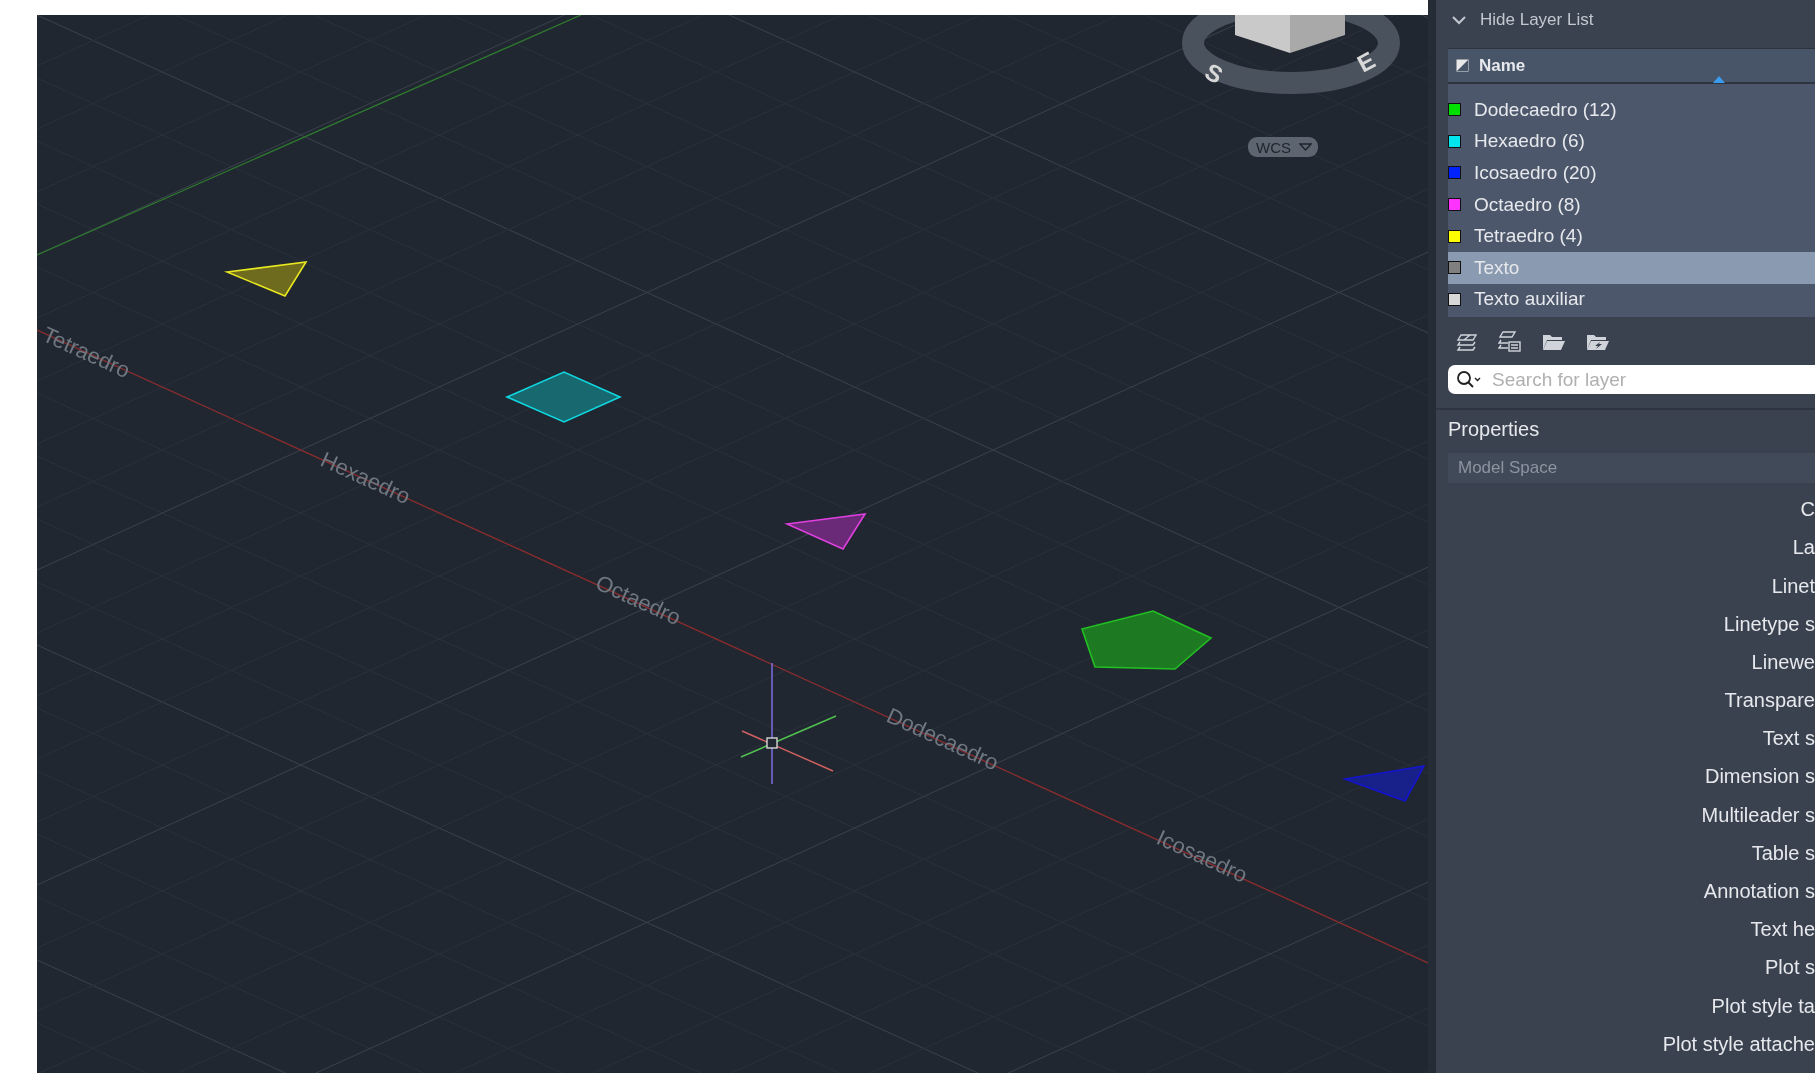 Image resolution: width=1815 pixels, height=1073 pixels. What do you see at coordinates (1529, 299) in the screenshot?
I see `layer-name: Texto auxiliar` at bounding box center [1529, 299].